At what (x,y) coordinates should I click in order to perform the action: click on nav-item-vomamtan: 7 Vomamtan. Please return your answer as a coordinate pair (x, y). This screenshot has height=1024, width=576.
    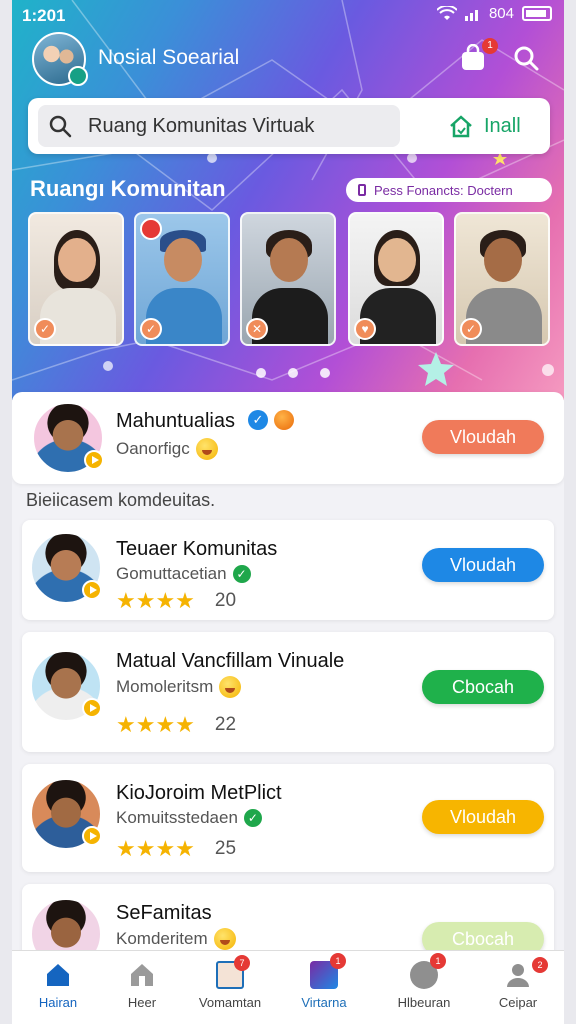
    Looking at the image, I should click on (230, 982).